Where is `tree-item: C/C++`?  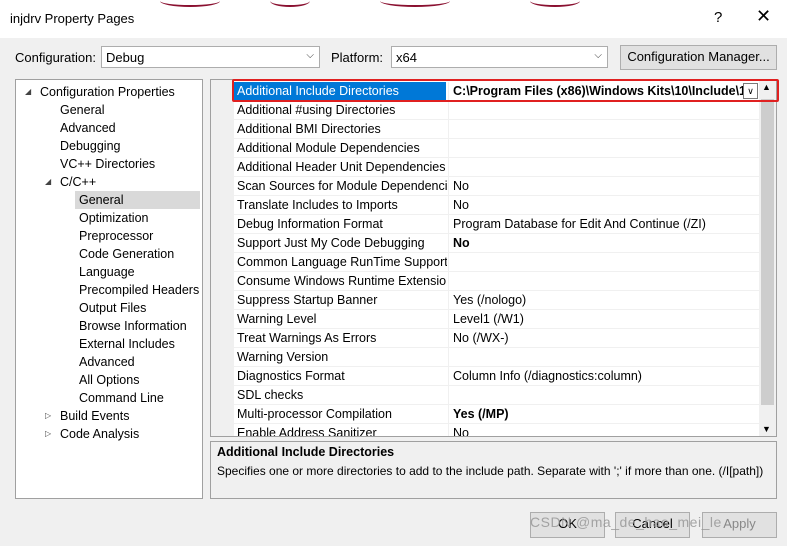
tree-item: C/C++ is located at coordinates (78, 182).